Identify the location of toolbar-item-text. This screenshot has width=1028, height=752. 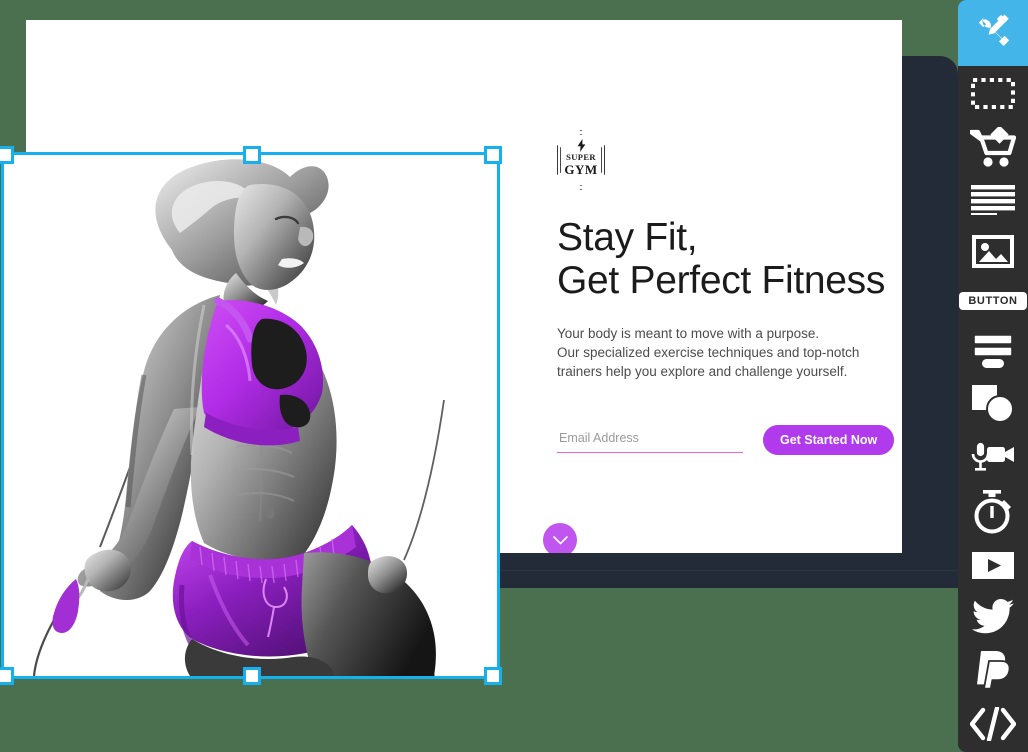
(993, 200).